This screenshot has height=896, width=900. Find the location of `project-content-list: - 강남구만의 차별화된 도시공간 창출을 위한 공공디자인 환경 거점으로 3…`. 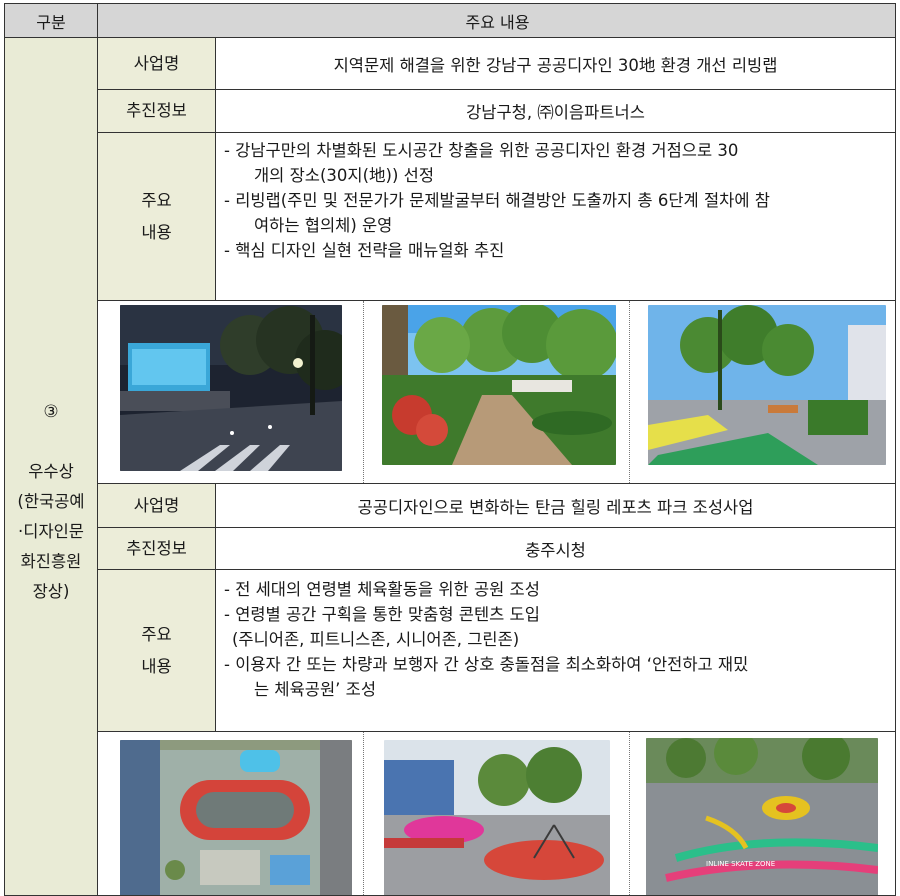

project-content-list: - 강남구만의 차별화된 도시공간 창출을 위한 공공디자인 환경 거점으로 3… is located at coordinates (555, 216).